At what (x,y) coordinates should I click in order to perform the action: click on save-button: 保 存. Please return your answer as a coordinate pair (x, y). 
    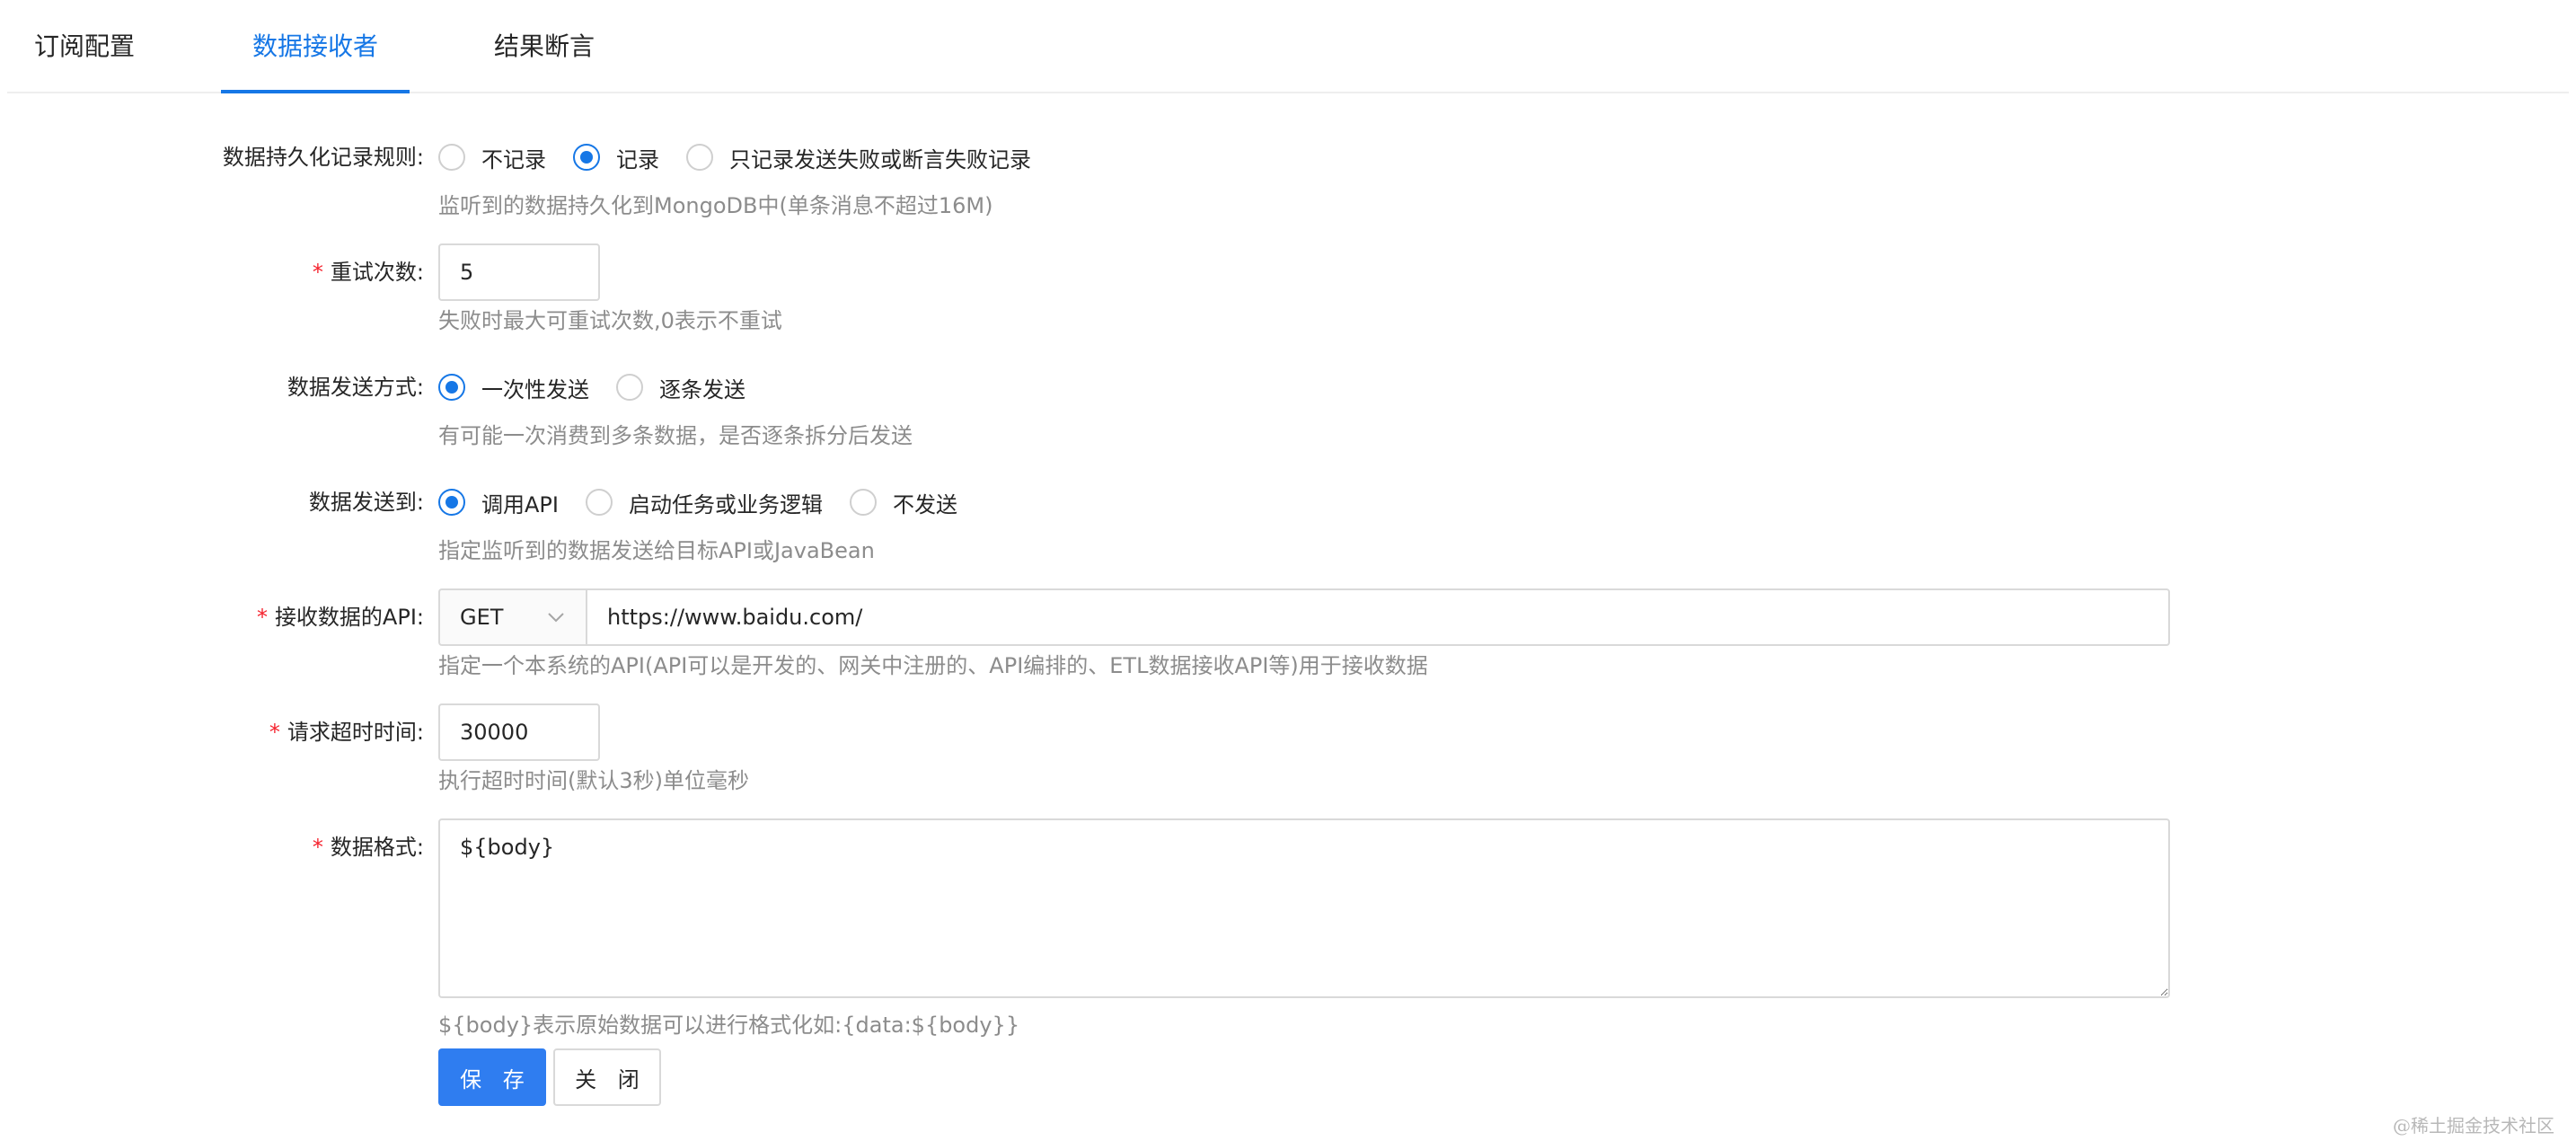
    Looking at the image, I should click on (492, 1077).